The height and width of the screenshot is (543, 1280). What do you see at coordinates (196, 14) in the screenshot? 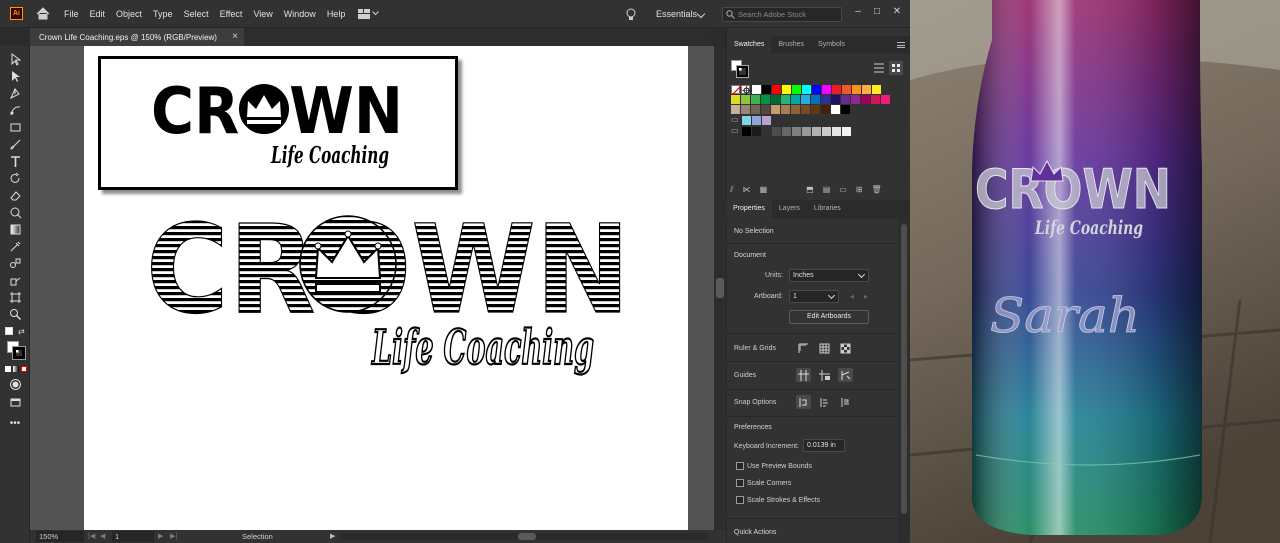
I see `menu-select: Select` at bounding box center [196, 14].